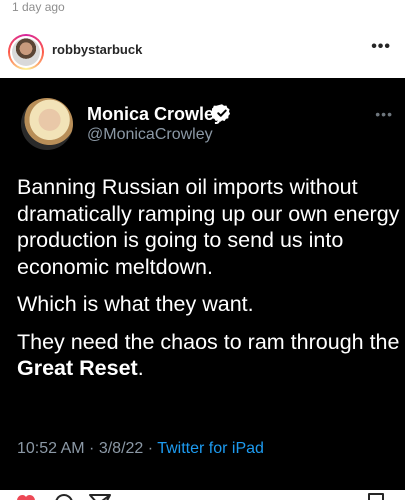 The image size is (405, 500). I want to click on paper-plane-icon, so click(100, 496).